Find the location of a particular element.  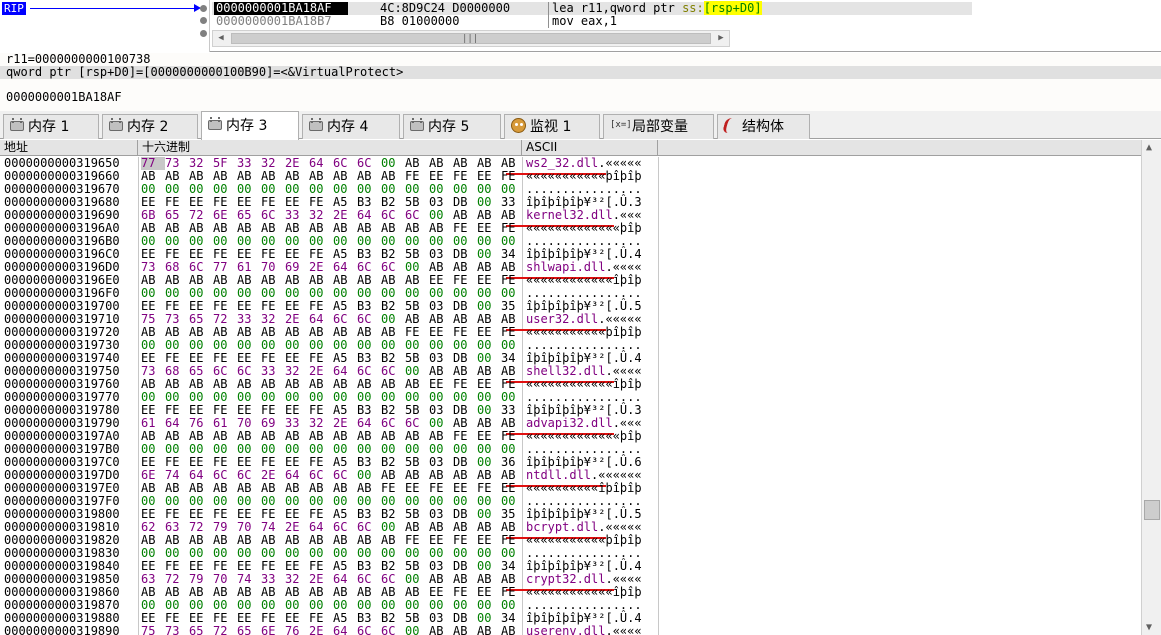

disasm-segment: ss: is located at coordinates (693, 8).